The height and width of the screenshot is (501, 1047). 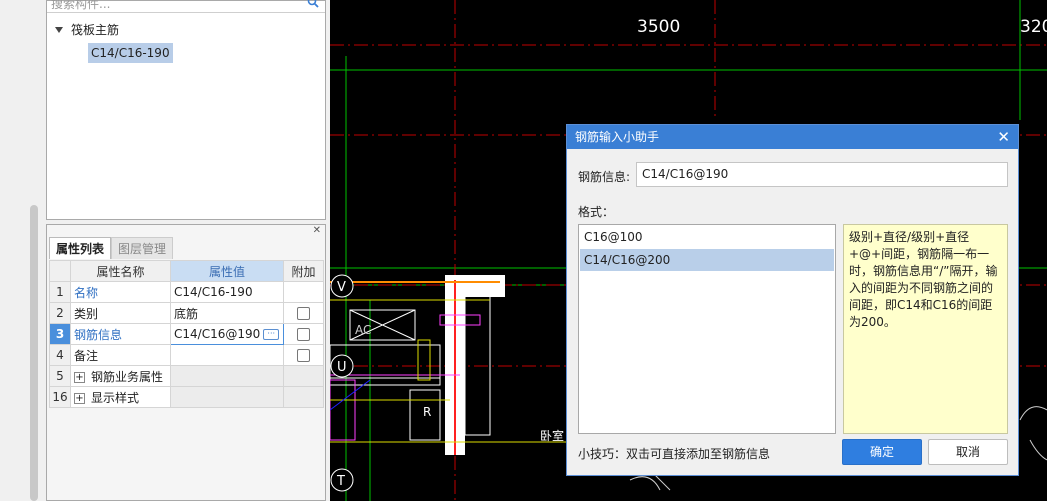 I want to click on tree-root-node: 筏板主筋, so click(x=87, y=30).